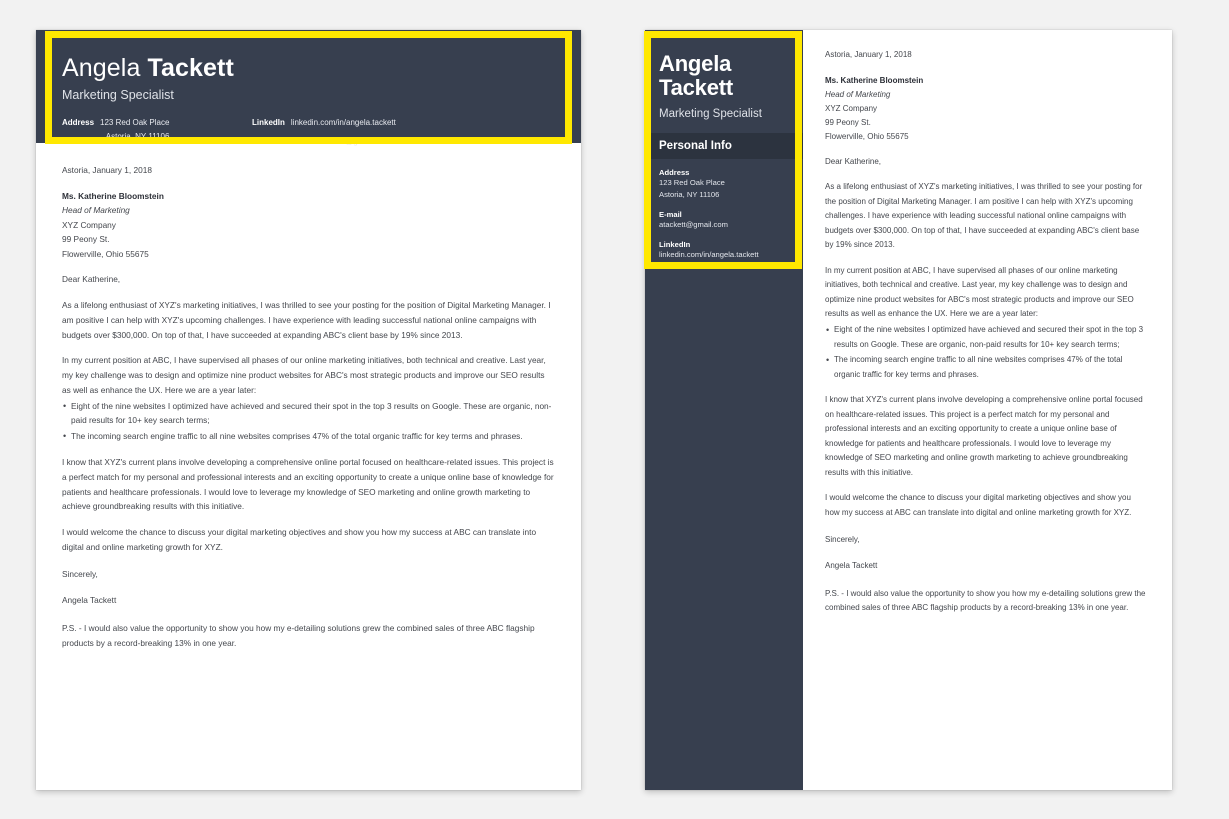 Image resolution: width=1229 pixels, height=819 pixels. Describe the element at coordinates (353, 141) in the screenshot. I see `email-value: atackett@gmail.com` at that location.